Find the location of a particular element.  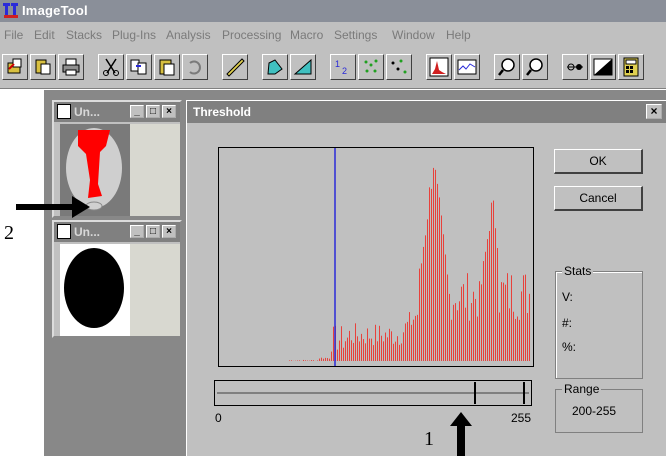

toolbar: 12 is located at coordinates (333, 68).